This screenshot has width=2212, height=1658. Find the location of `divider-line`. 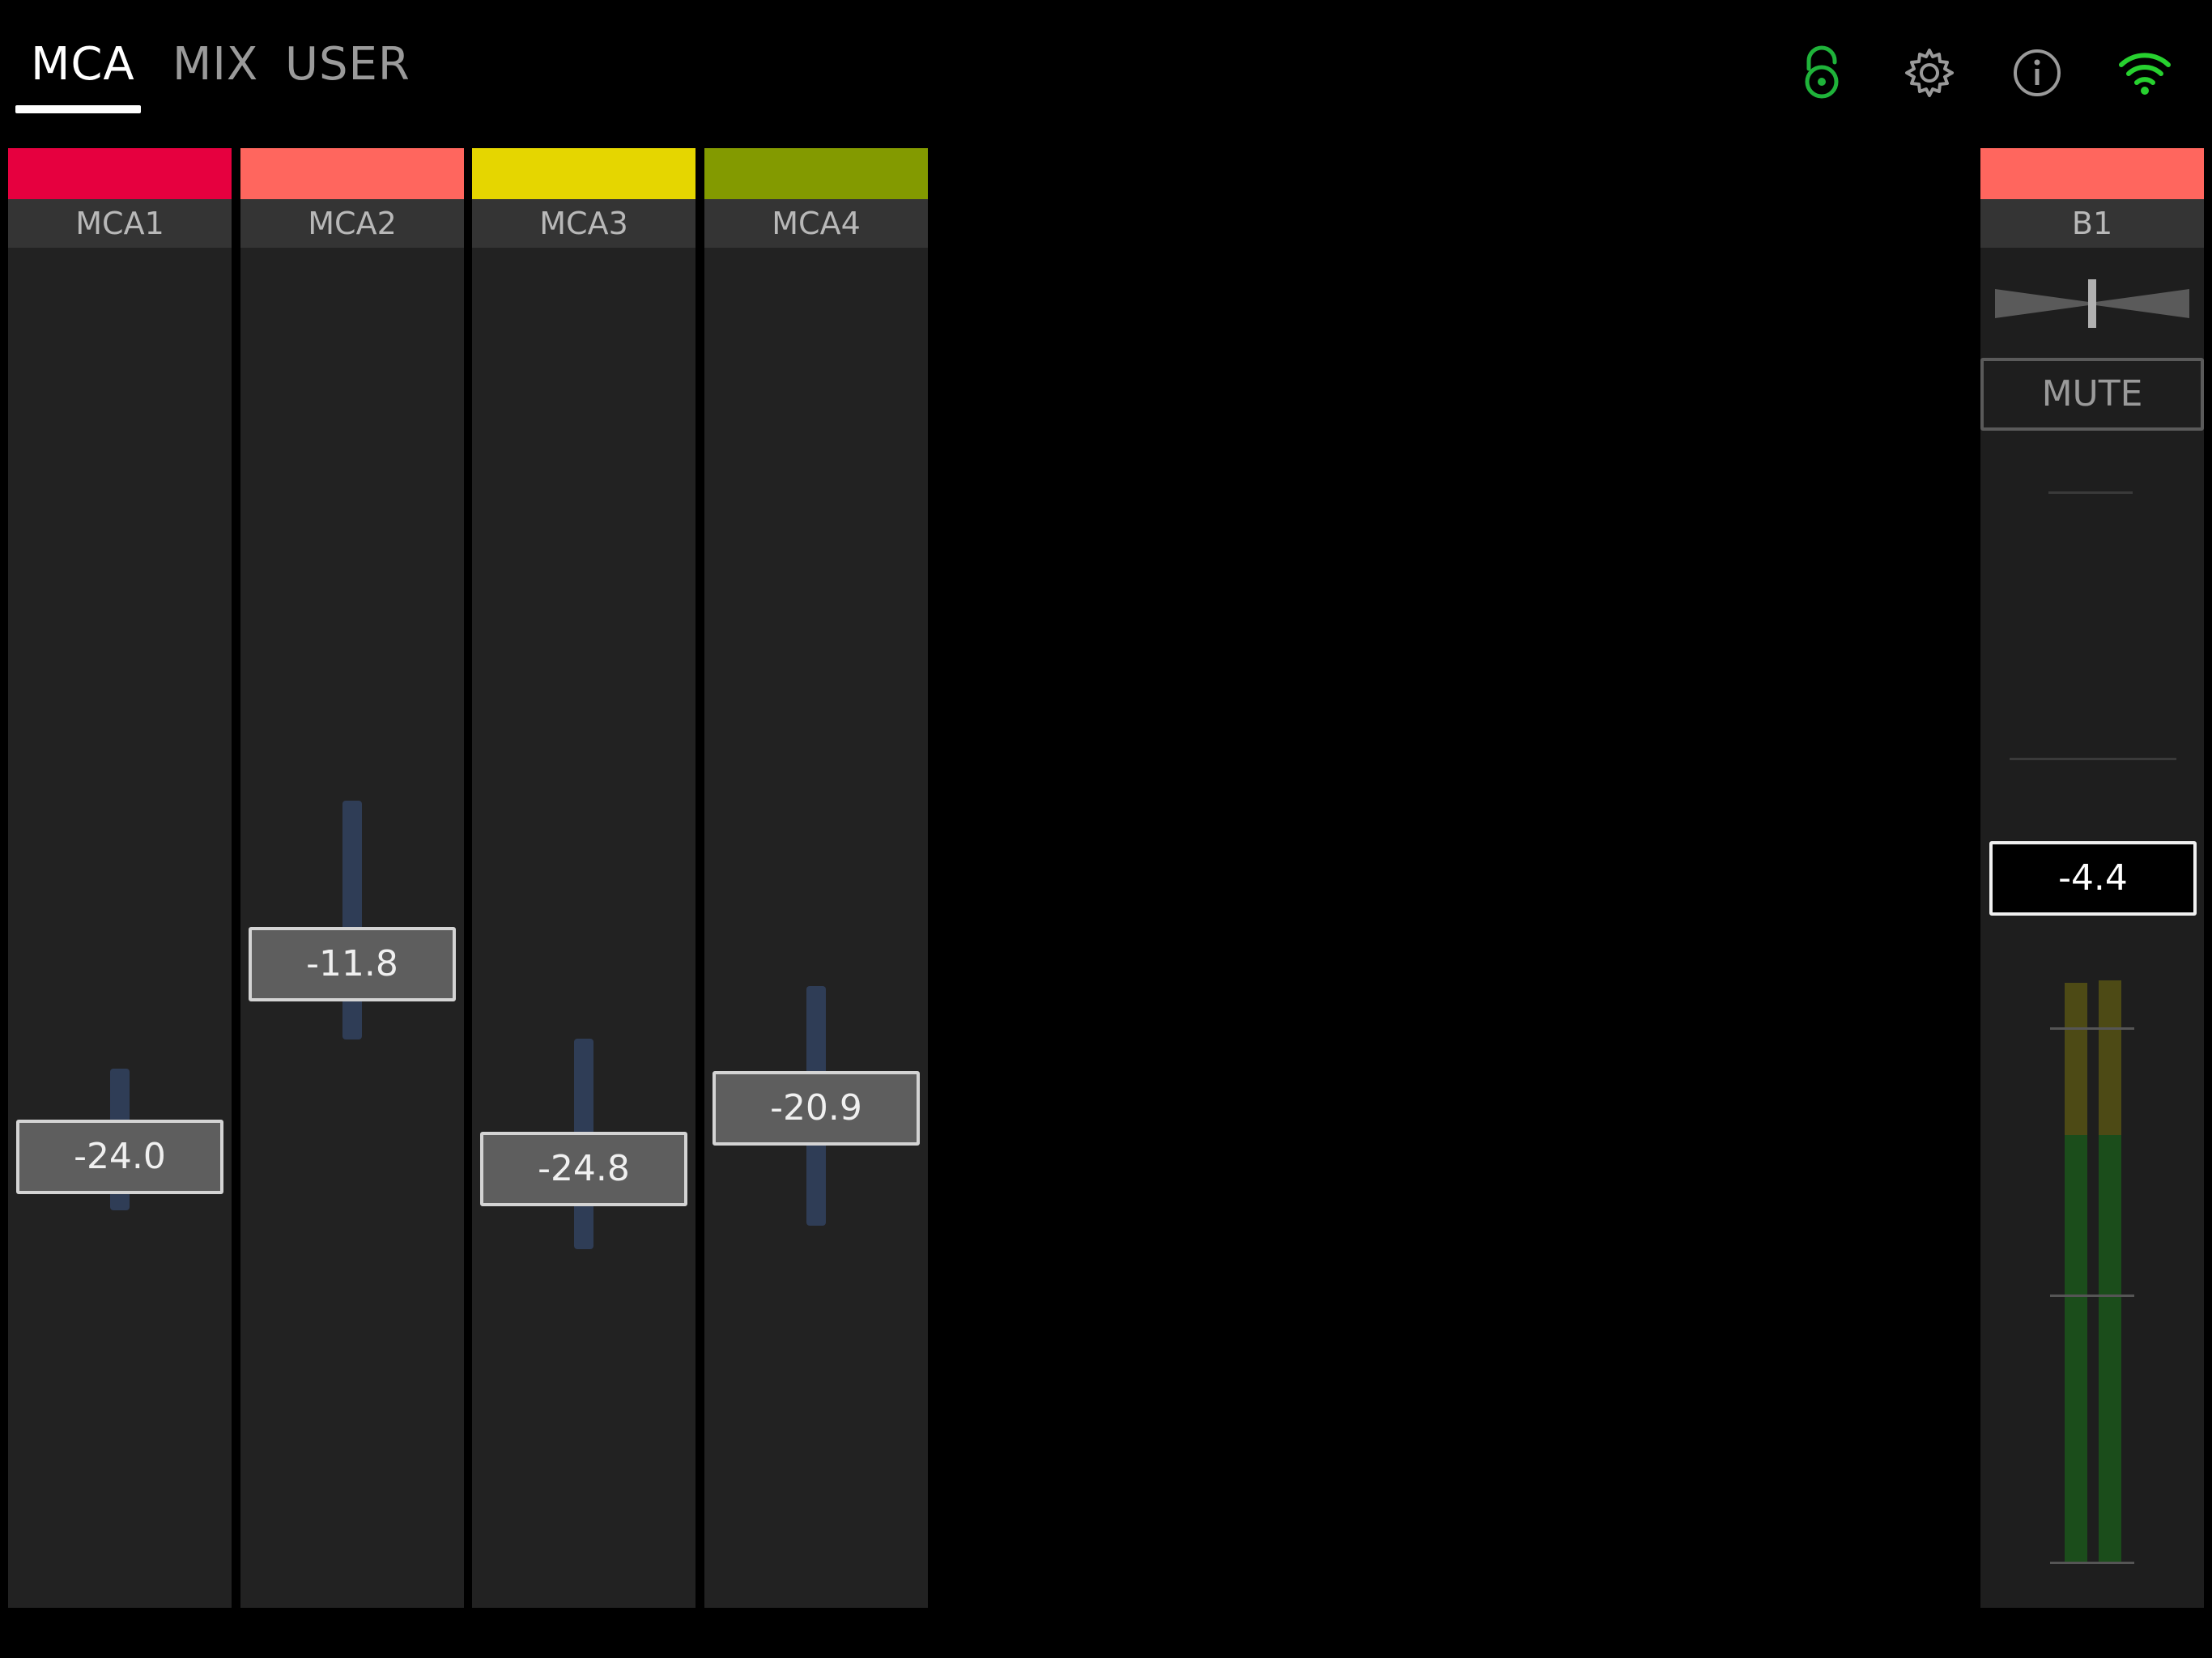

divider-line is located at coordinates (2090, 492).